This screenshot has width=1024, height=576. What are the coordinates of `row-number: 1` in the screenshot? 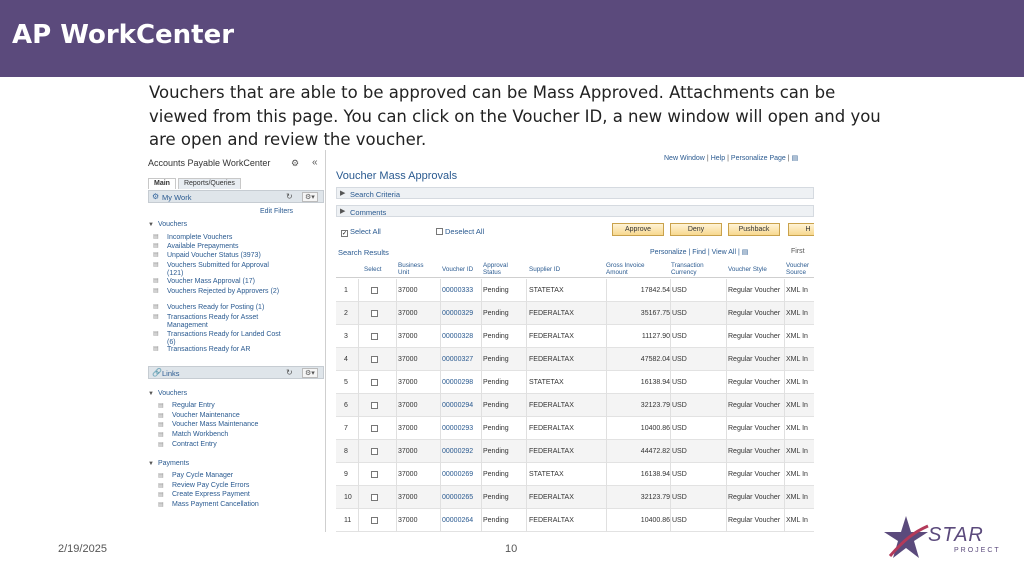 It's located at (346, 290).